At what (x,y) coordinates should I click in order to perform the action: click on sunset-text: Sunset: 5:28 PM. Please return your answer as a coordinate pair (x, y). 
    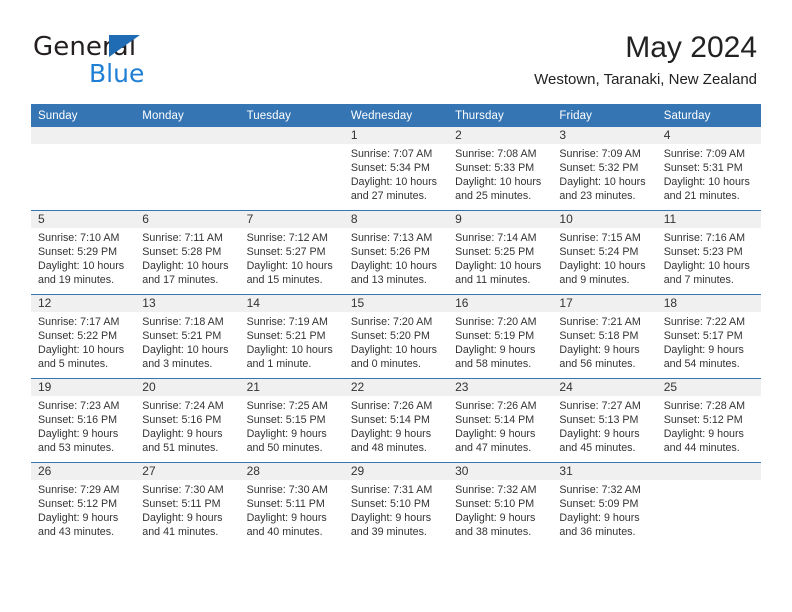
    Looking at the image, I should click on (182, 252).